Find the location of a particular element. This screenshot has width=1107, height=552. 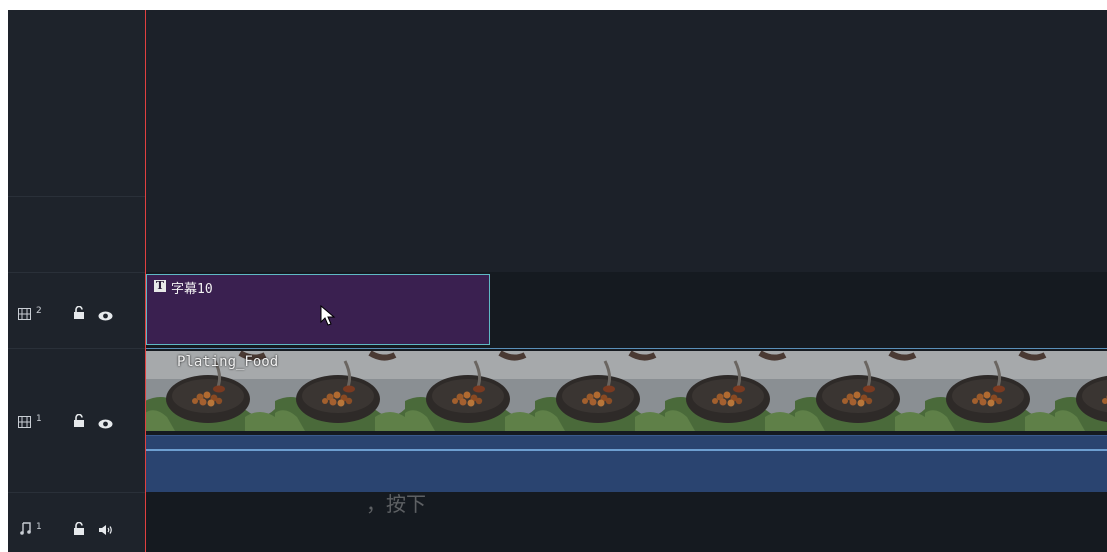

video-thumbnail-strip is located at coordinates (626, 391).